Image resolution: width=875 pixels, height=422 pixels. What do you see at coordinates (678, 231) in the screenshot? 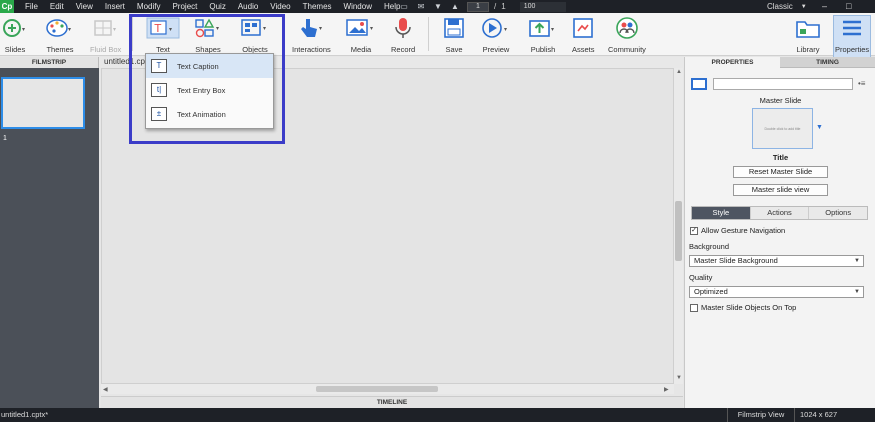
I see `vertical-scroll-thumb` at bounding box center [678, 231].